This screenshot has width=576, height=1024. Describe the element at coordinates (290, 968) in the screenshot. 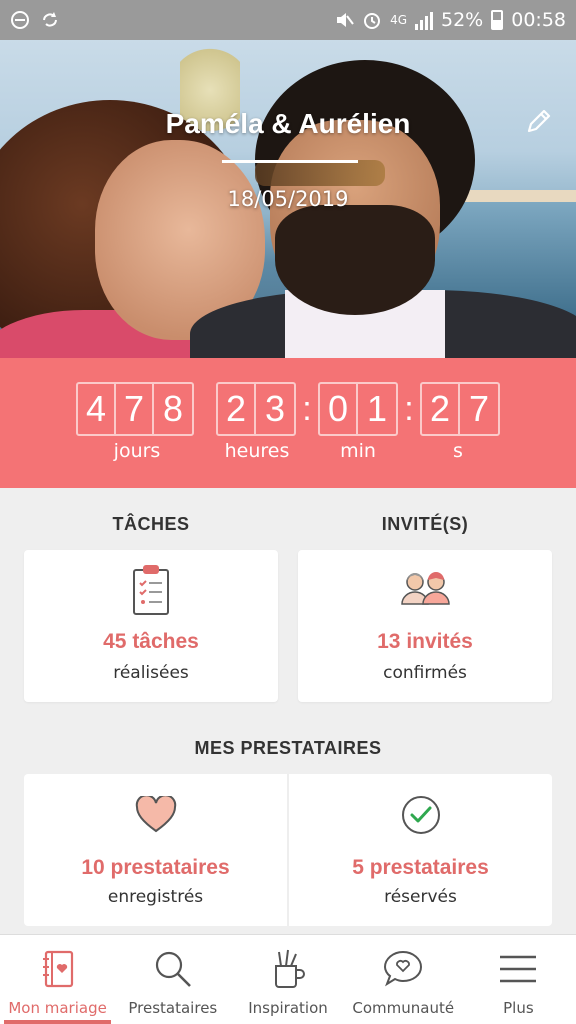

I see `pencil-cup-icon` at that location.